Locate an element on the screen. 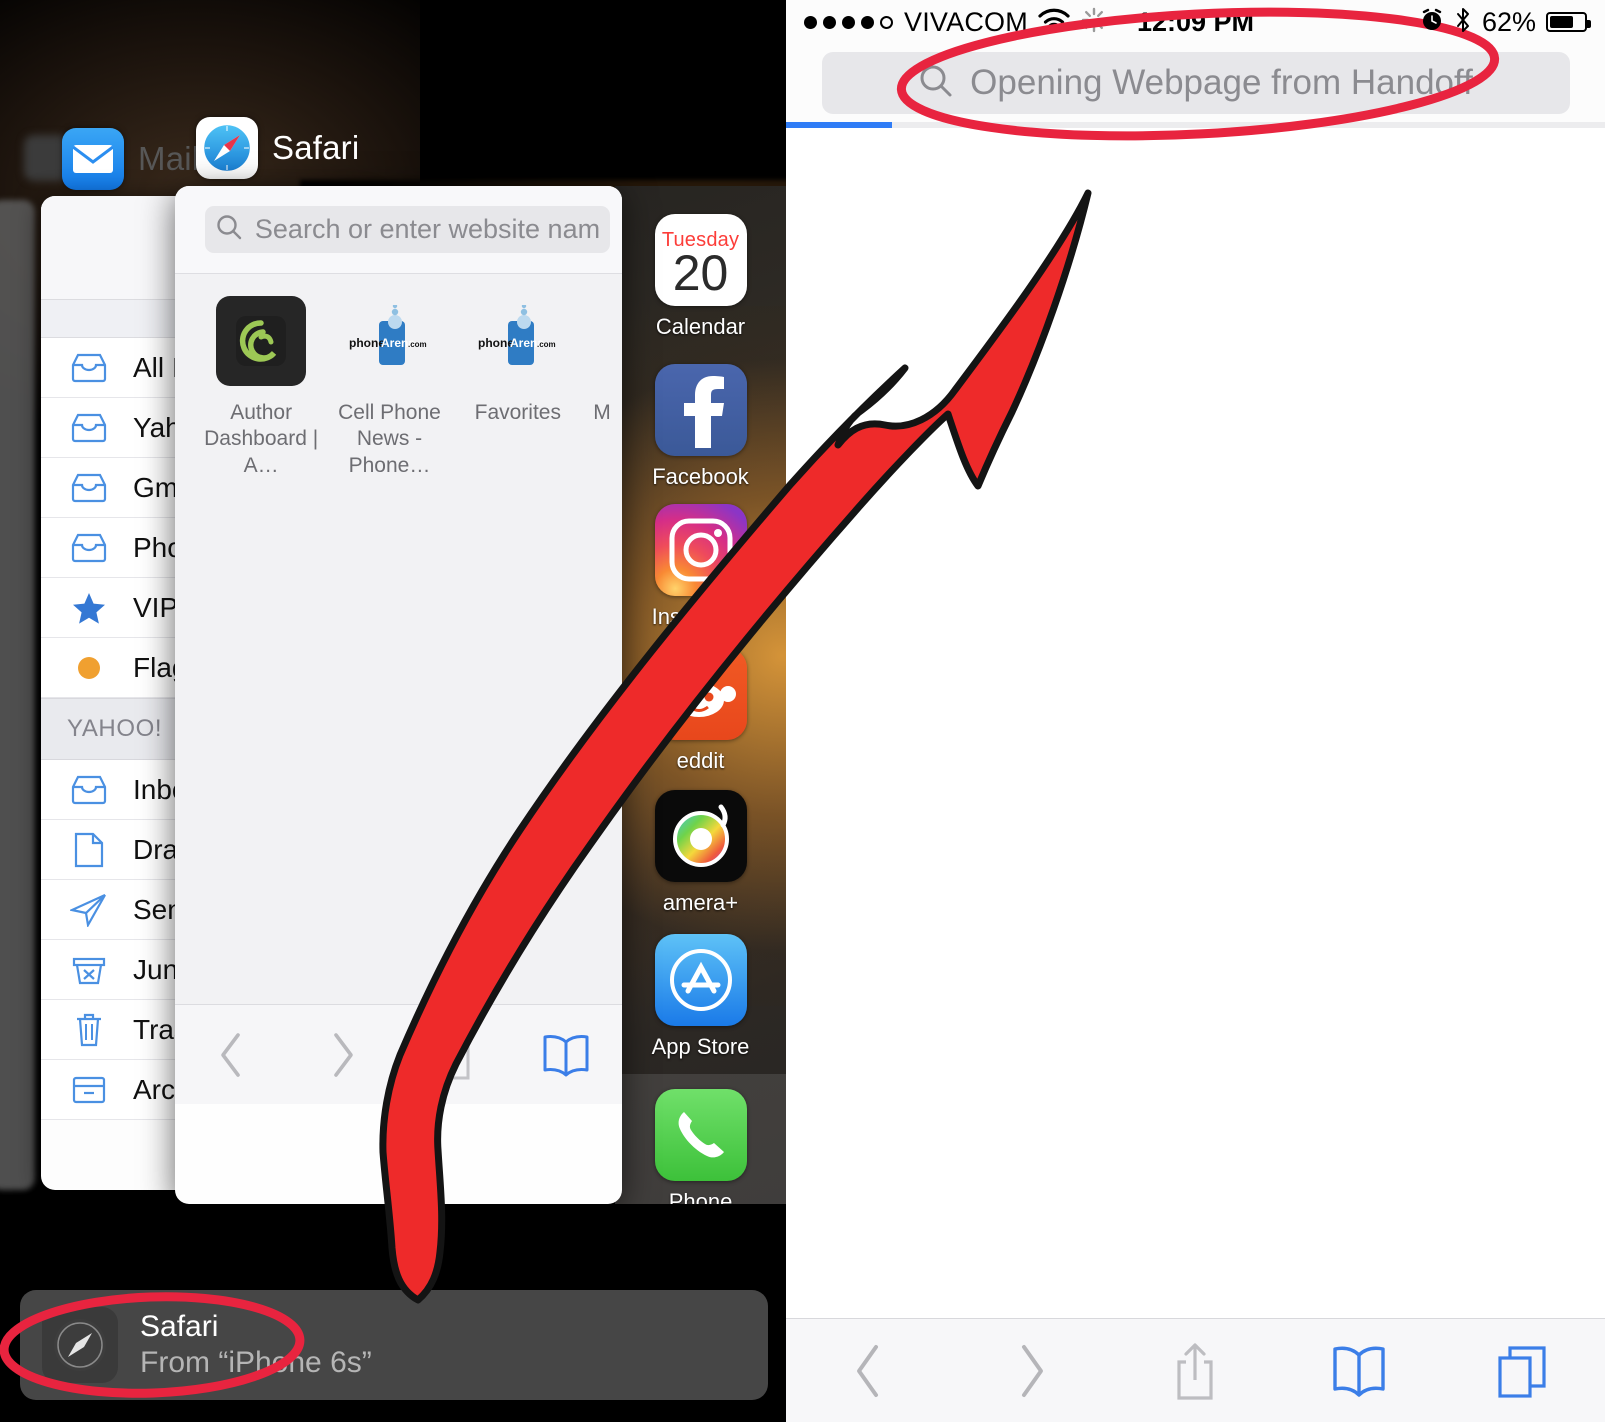 The image size is (1605, 1422). mailbox-label: VIP is located at coordinates (156, 607).